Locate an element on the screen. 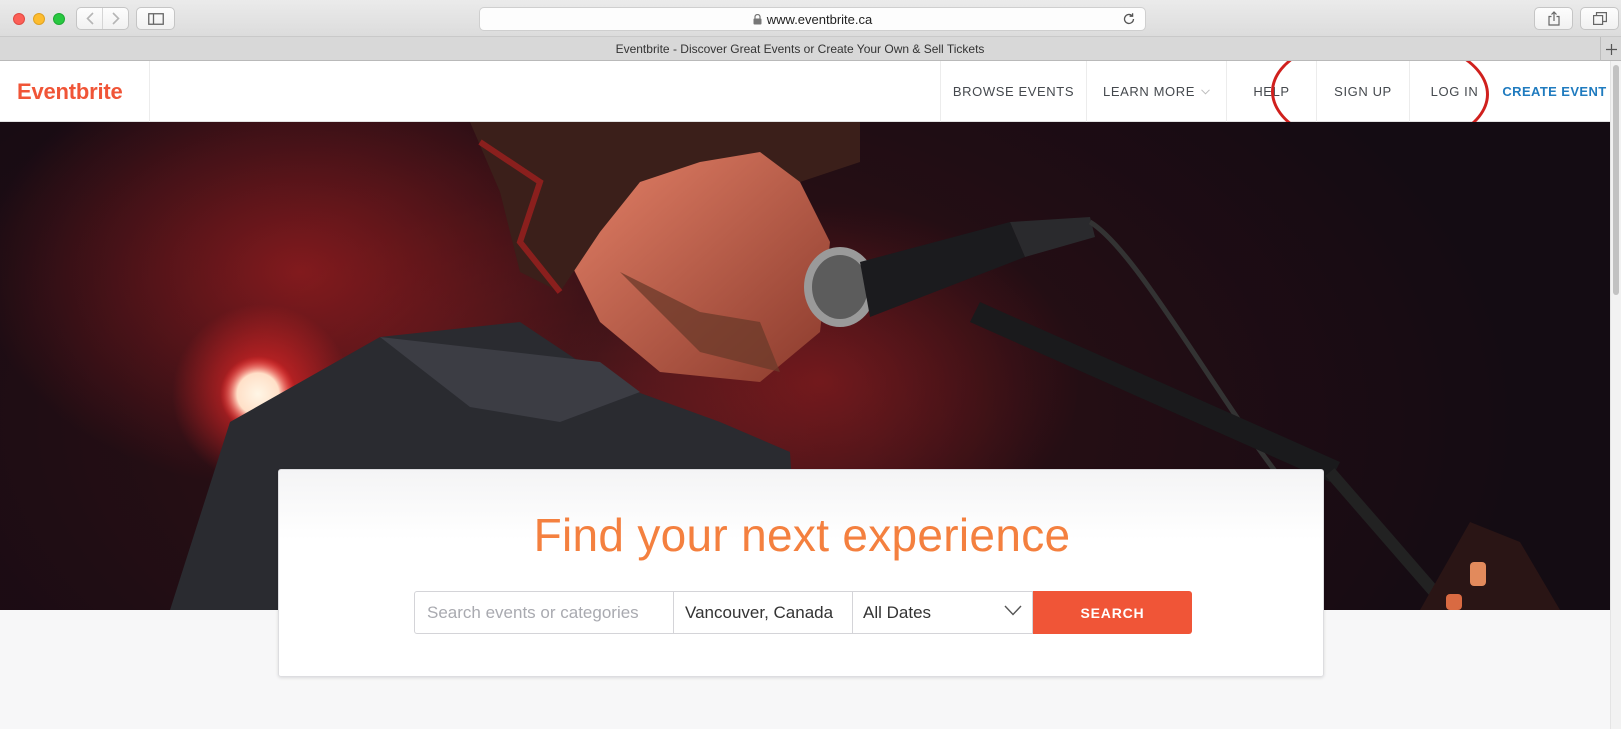 This screenshot has width=1621, height=729. search-input is located at coordinates (544, 612).